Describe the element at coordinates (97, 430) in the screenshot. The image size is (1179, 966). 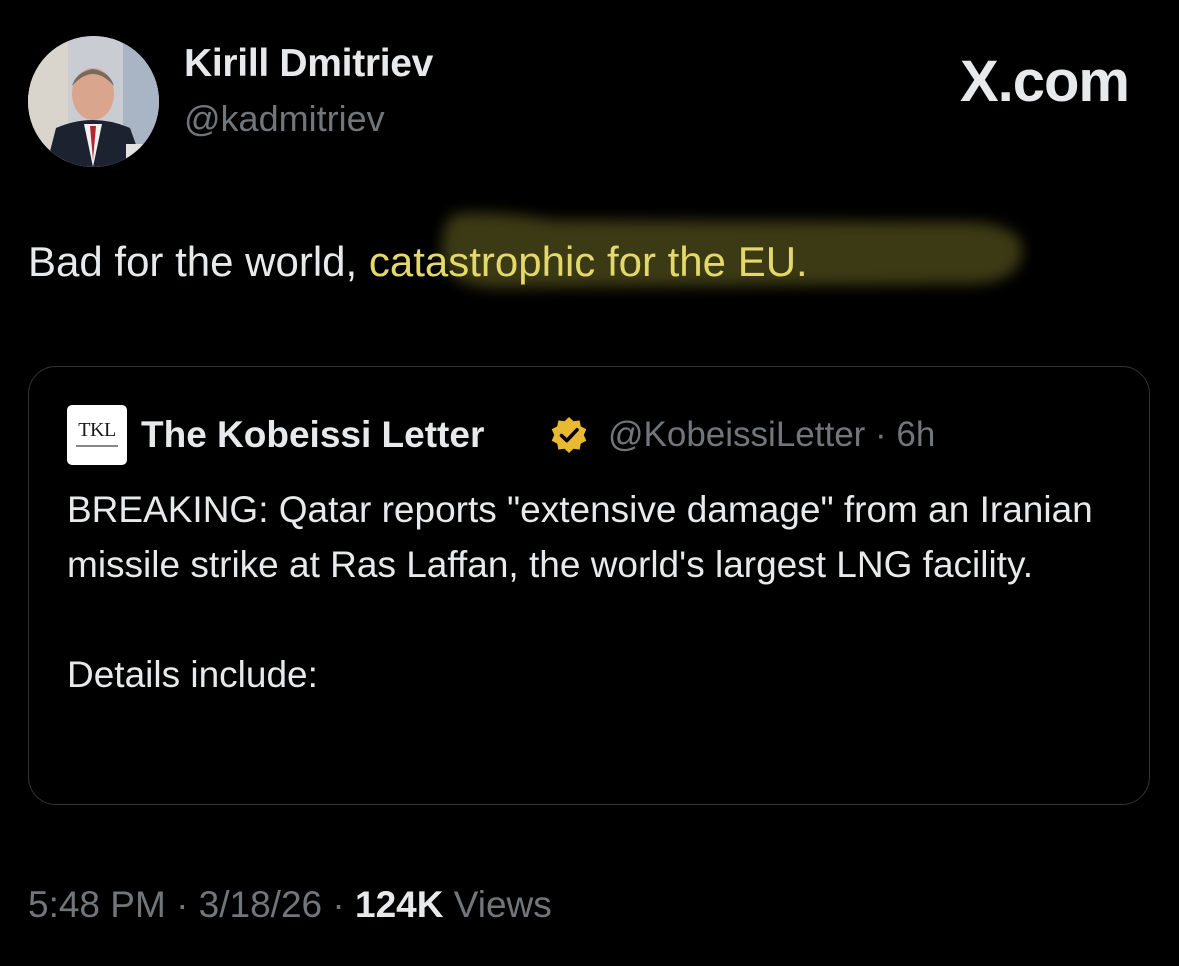
I see `quoted-author-logo-text: TKL` at that location.